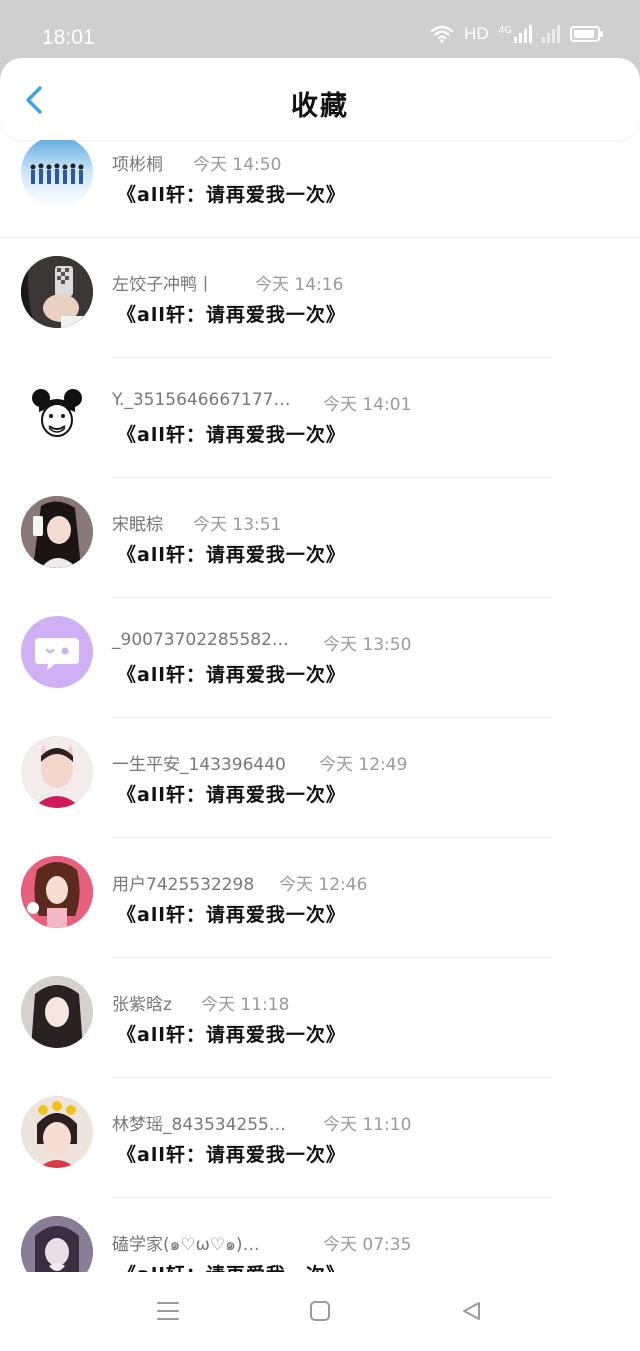 The width and height of the screenshot is (640, 1351). What do you see at coordinates (168, 1311) in the screenshot?
I see `menu-icon` at bounding box center [168, 1311].